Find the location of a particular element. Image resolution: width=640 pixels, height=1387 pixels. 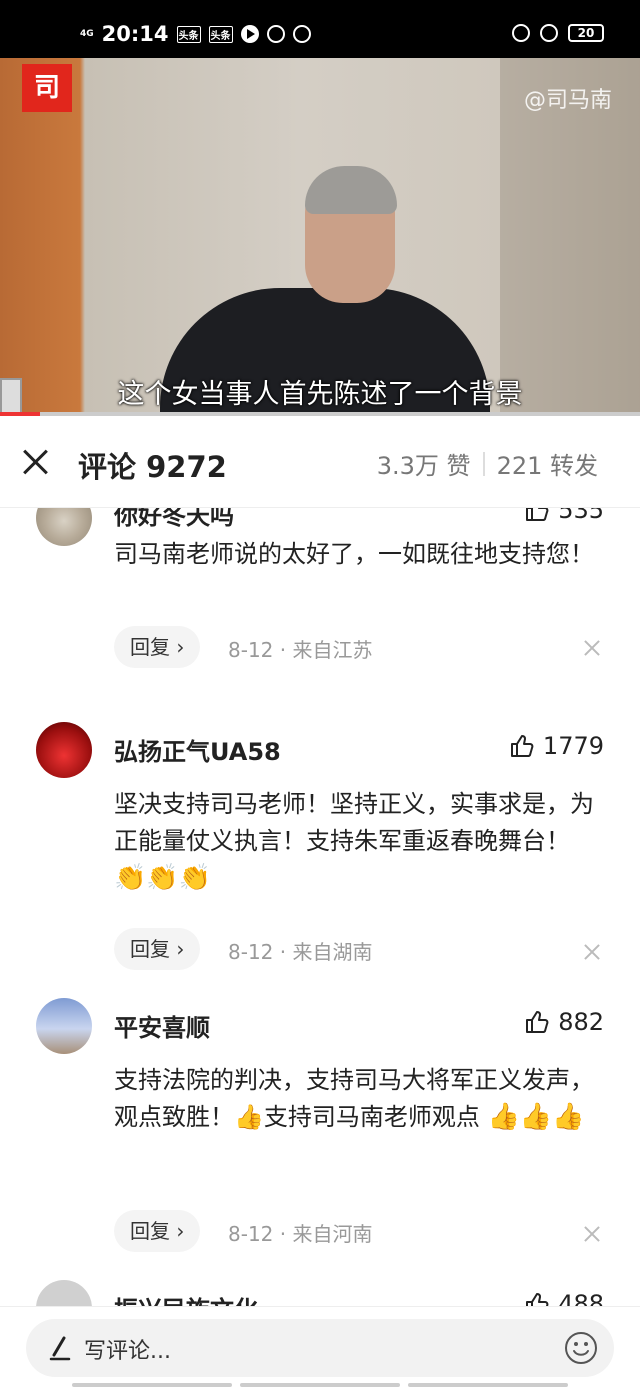

comment-item: 振兴民族文化 488 is located at coordinates (320, 1293).